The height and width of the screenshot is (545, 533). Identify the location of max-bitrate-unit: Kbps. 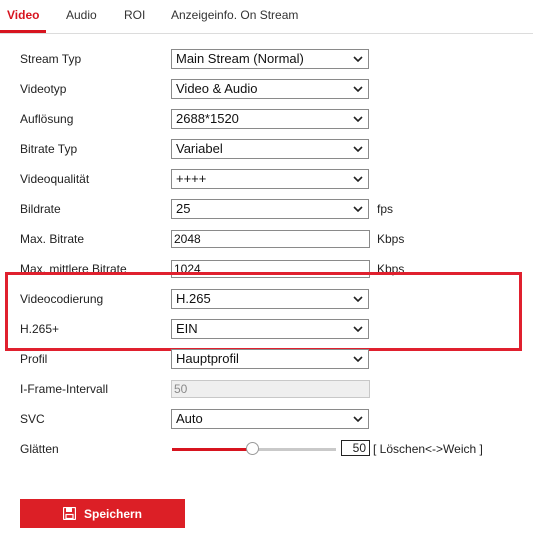
(391, 239).